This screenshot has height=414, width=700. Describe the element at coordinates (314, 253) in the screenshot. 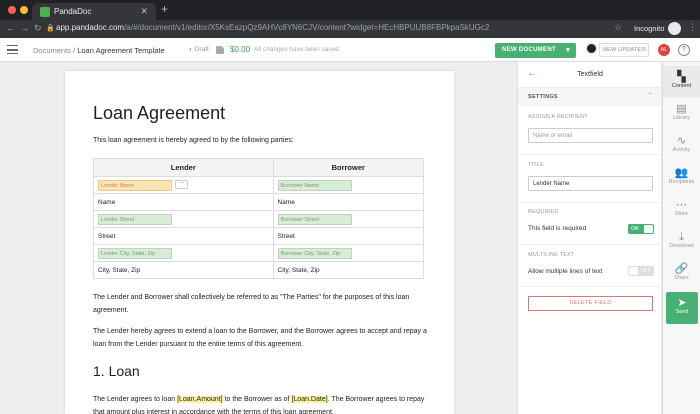

I see `borrower-text-field: Borrower City, State, Zip` at that location.